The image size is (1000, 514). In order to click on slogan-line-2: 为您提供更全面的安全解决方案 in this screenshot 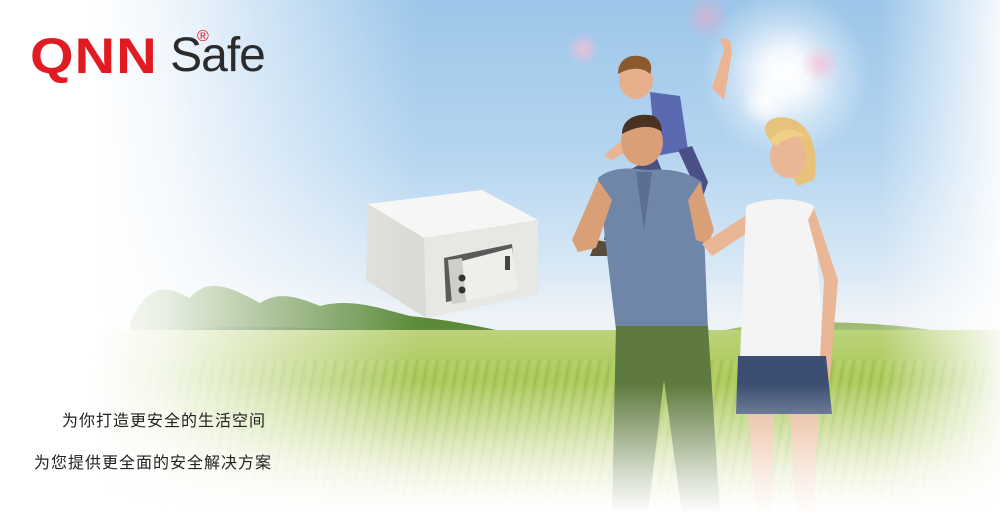, I will do `click(153, 462)`.